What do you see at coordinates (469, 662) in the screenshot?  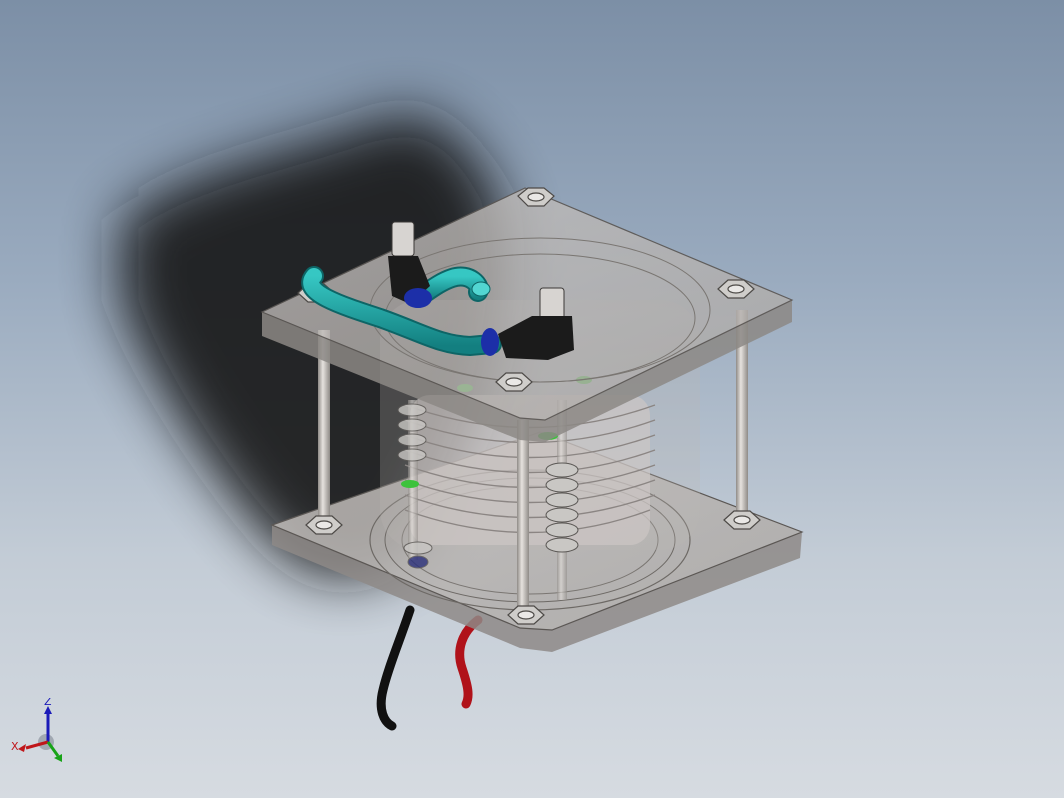 I see `red-wire` at bounding box center [469, 662].